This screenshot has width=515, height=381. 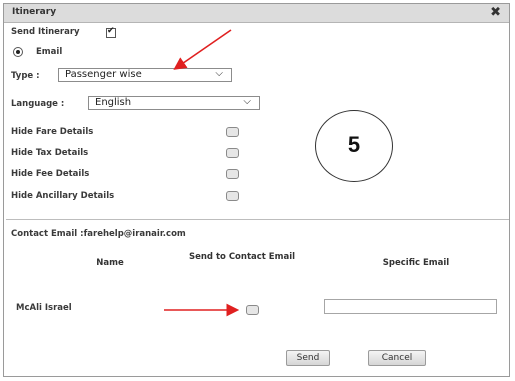 I want to click on red-arrow-to-type, so click(x=202, y=49).